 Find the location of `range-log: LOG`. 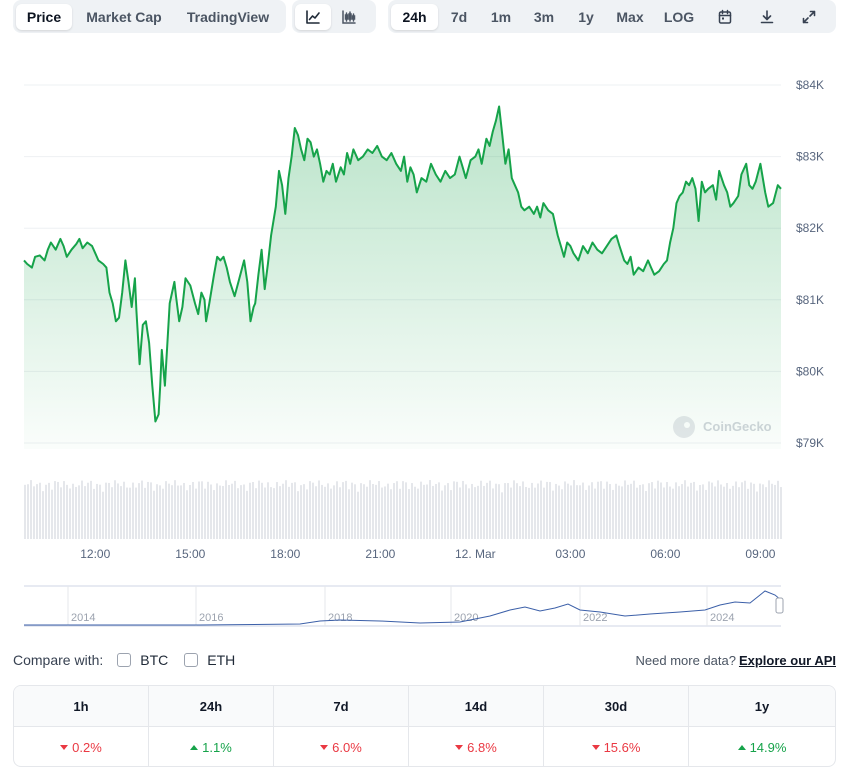

range-log: LOG is located at coordinates (679, 17).